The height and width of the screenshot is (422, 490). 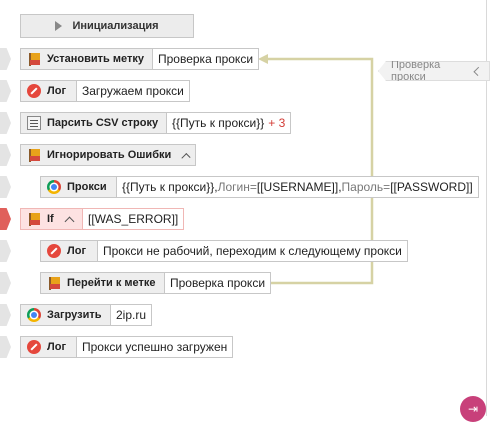 What do you see at coordinates (277, 123) in the screenshot?
I see `parse-csv-plus: + 3` at bounding box center [277, 123].